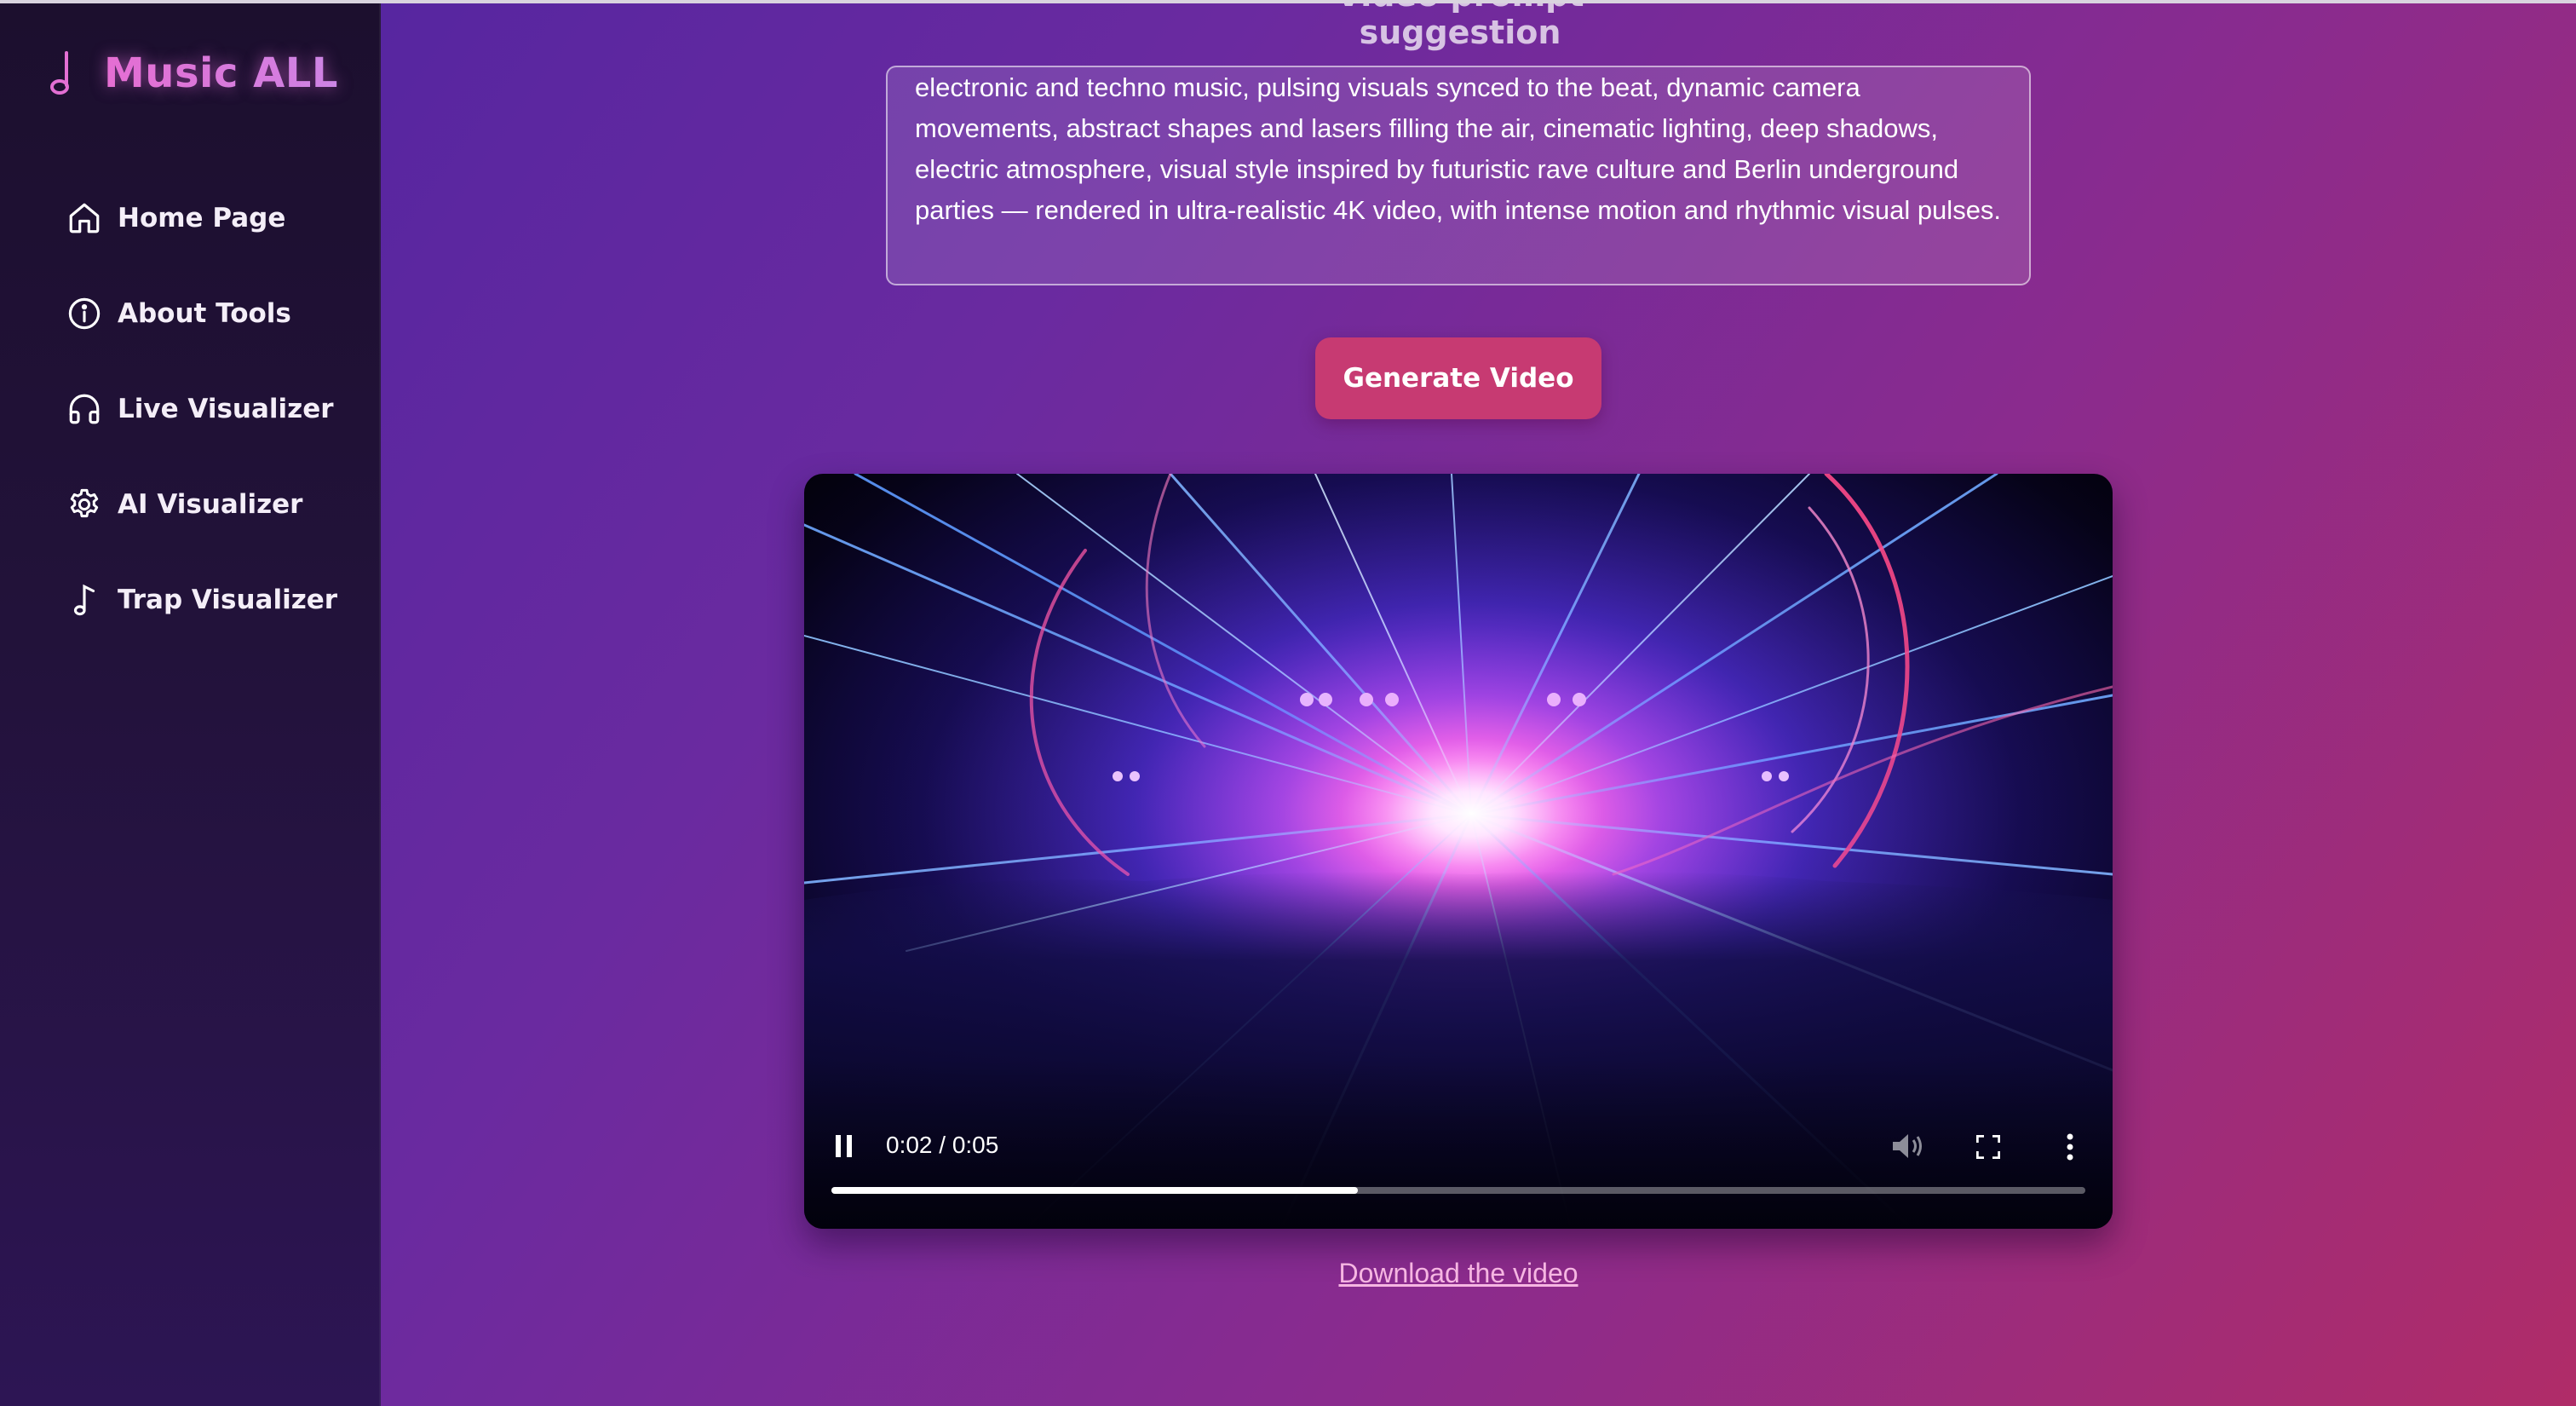 This screenshot has height=1406, width=2576. I want to click on sidebar-item-label: Home Page, so click(202, 218).